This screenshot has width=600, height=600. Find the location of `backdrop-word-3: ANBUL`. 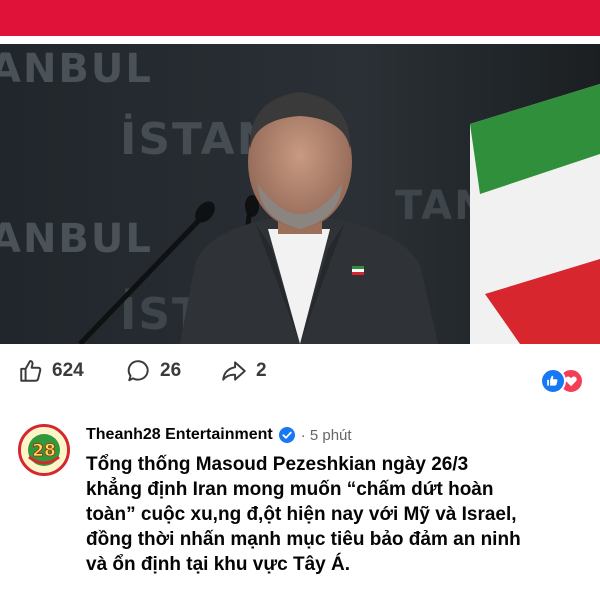

backdrop-word-3: ANBUL is located at coordinates (76, 239).